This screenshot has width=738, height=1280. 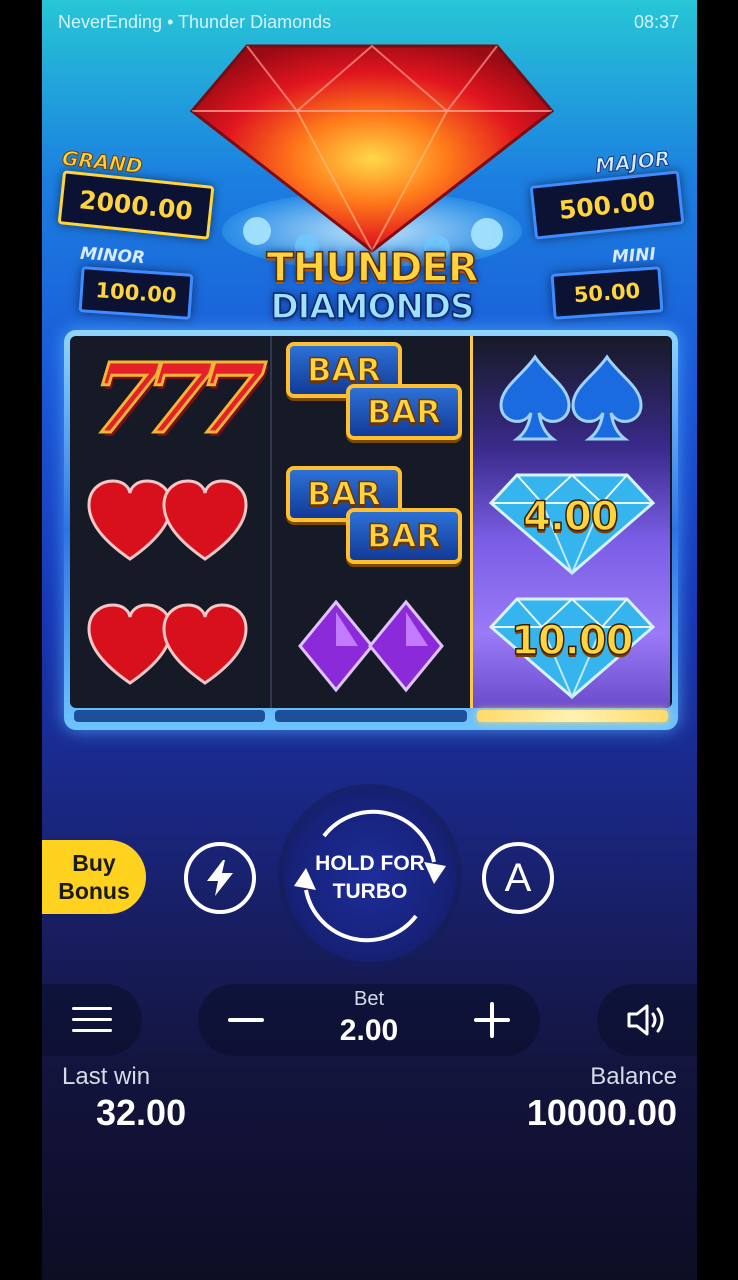 I want to click on red-diamond-art, so click(x=372, y=155).